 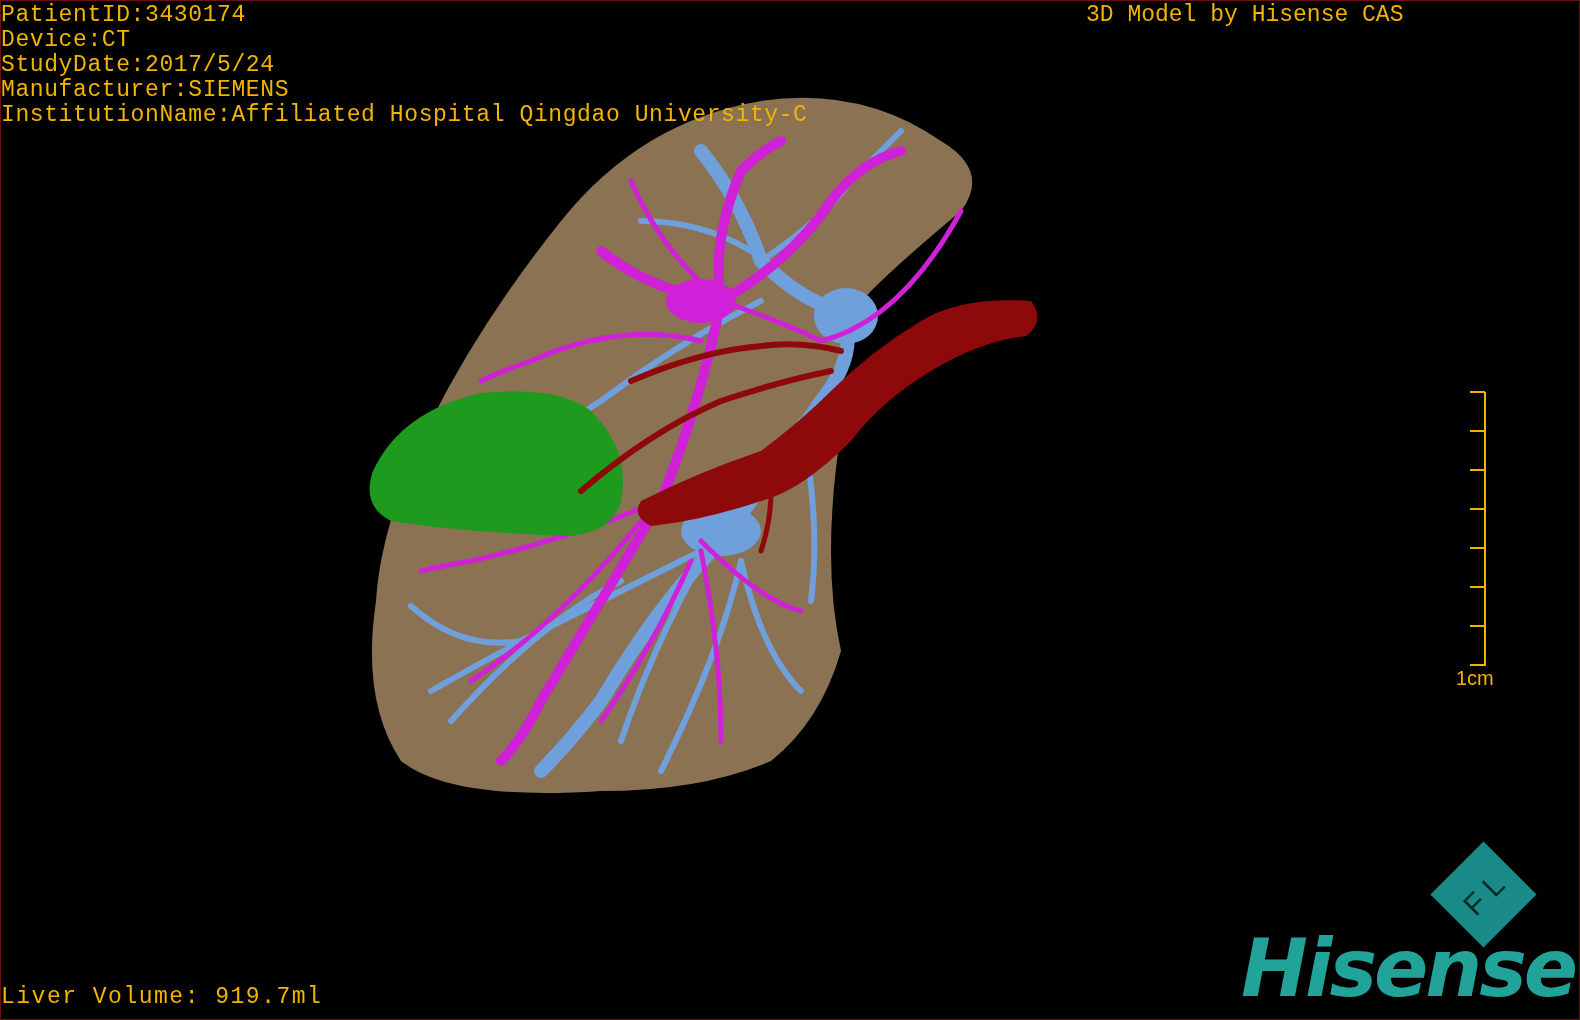 What do you see at coordinates (146, 90) in the screenshot?
I see `patient-info-text: Manufacturer:SIEMENS` at bounding box center [146, 90].